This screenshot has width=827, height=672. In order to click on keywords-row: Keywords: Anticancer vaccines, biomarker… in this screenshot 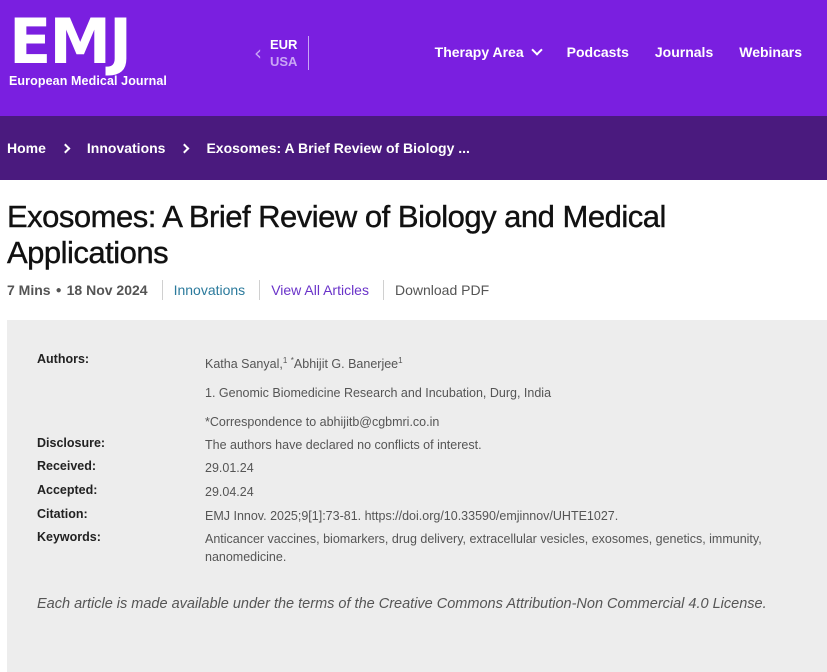, I will do `click(416, 548)`.